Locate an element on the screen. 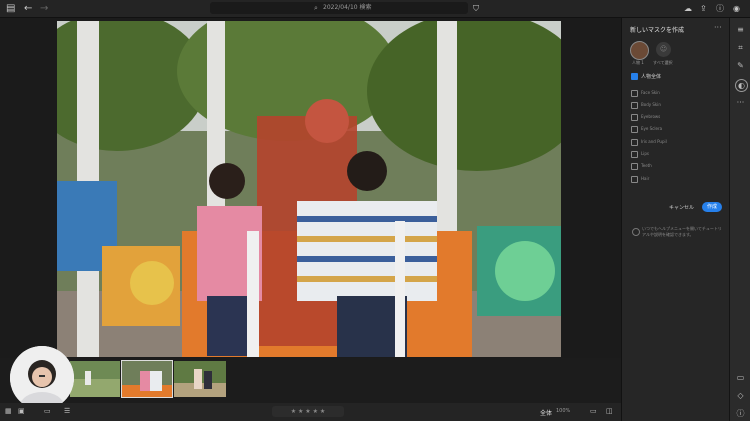 The image size is (750, 421). option-label-2: Eyebrows is located at coordinates (651, 116).